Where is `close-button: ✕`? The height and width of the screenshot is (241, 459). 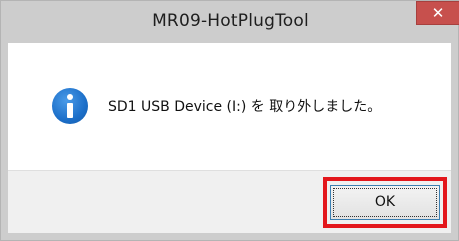
close-button: ✕ is located at coordinates (437, 13).